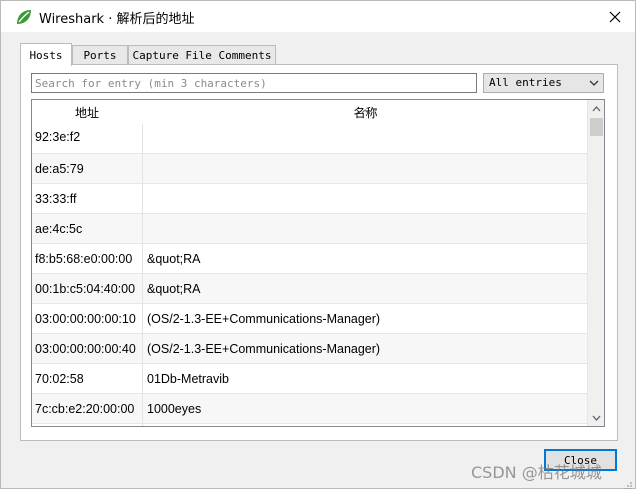 This screenshot has width=636, height=489. Describe the element at coordinates (59, 169) in the screenshot. I see `address-cell: de:a5:79` at that location.